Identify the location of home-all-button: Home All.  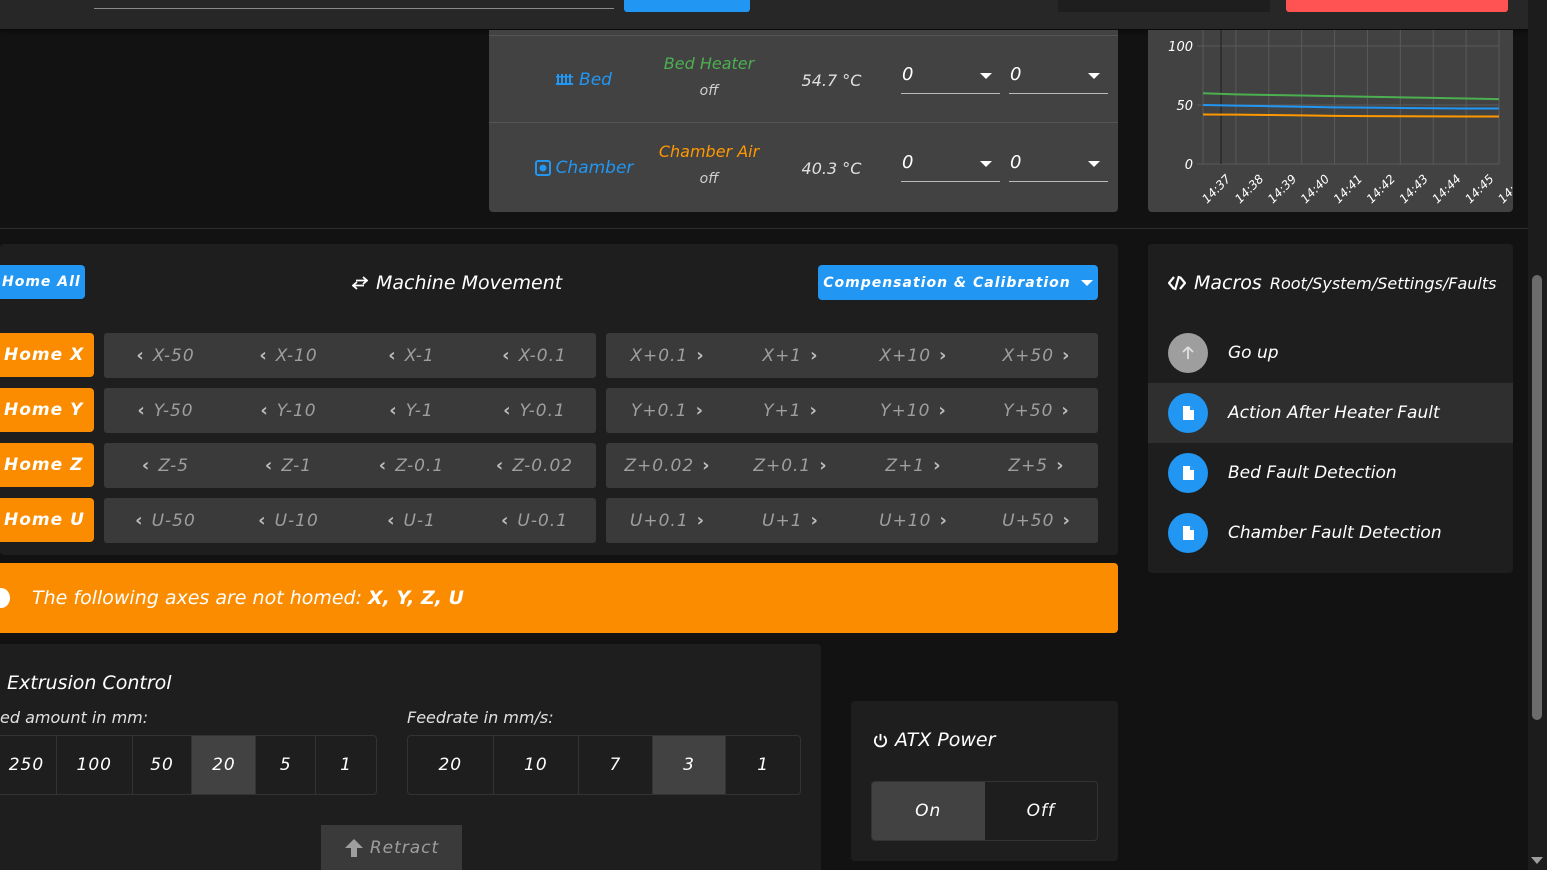
(42, 282).